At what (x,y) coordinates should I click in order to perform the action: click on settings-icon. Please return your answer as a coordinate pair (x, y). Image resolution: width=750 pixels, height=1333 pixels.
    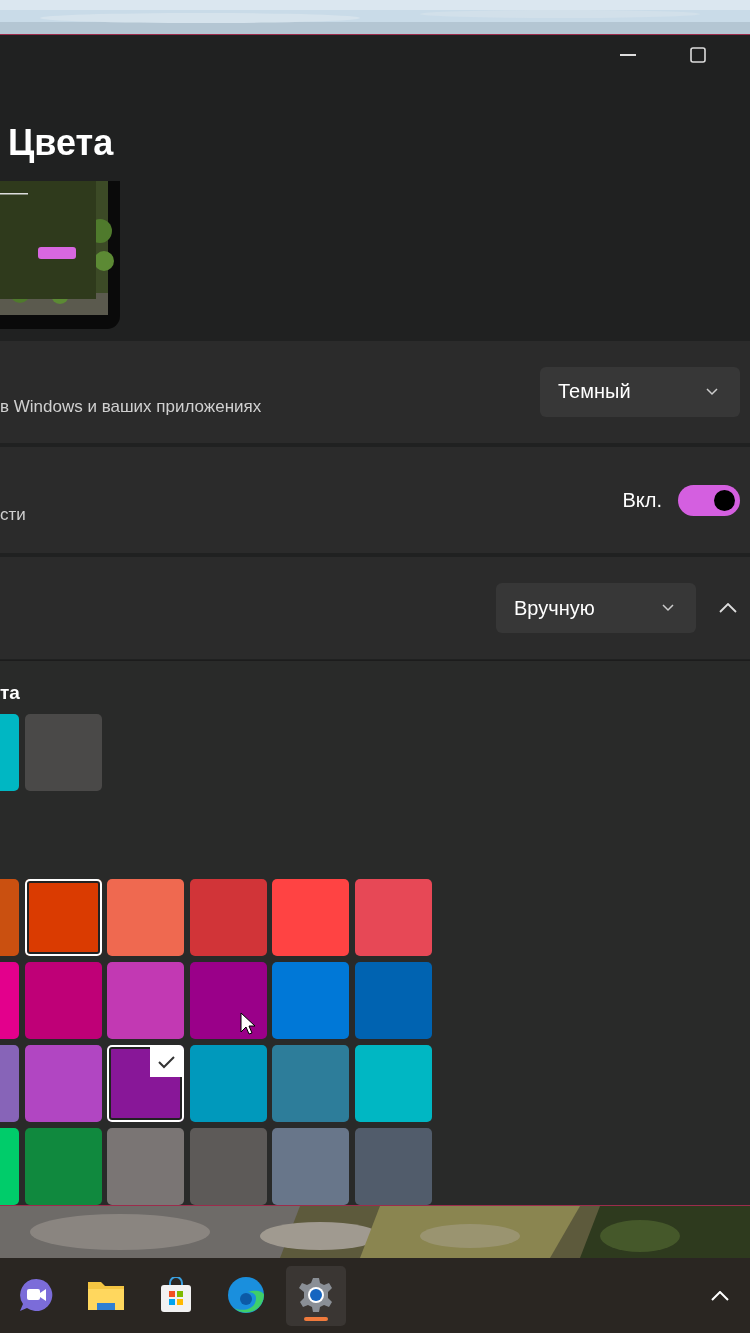
    Looking at the image, I should click on (316, 1294).